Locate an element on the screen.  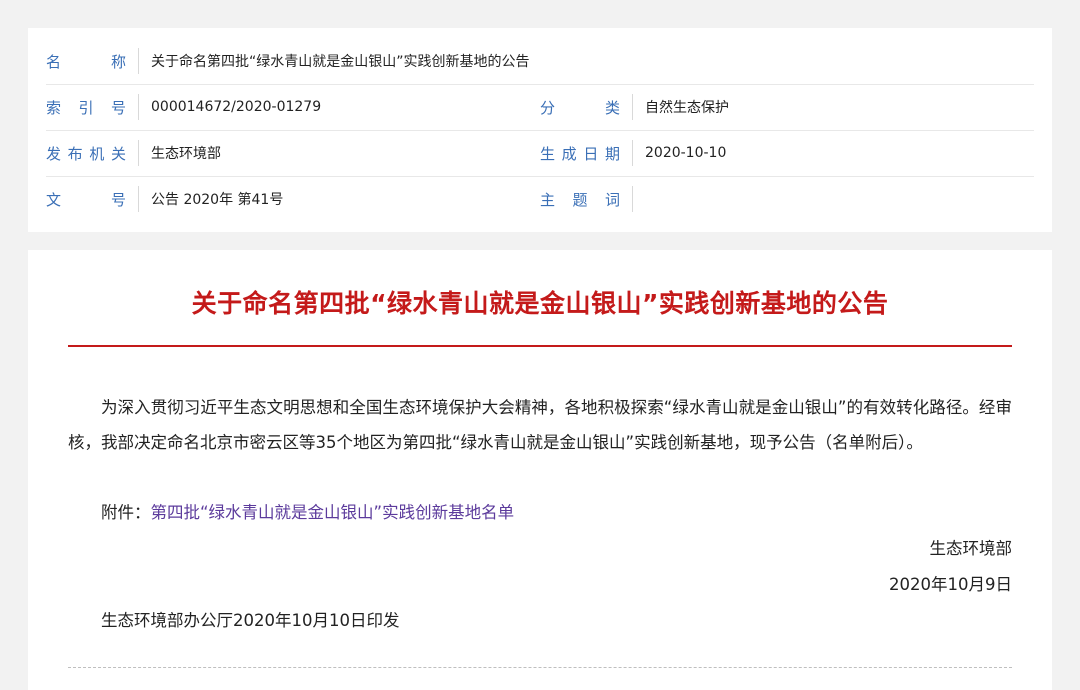
name-label-char: 名 is located at coordinates (54, 61).